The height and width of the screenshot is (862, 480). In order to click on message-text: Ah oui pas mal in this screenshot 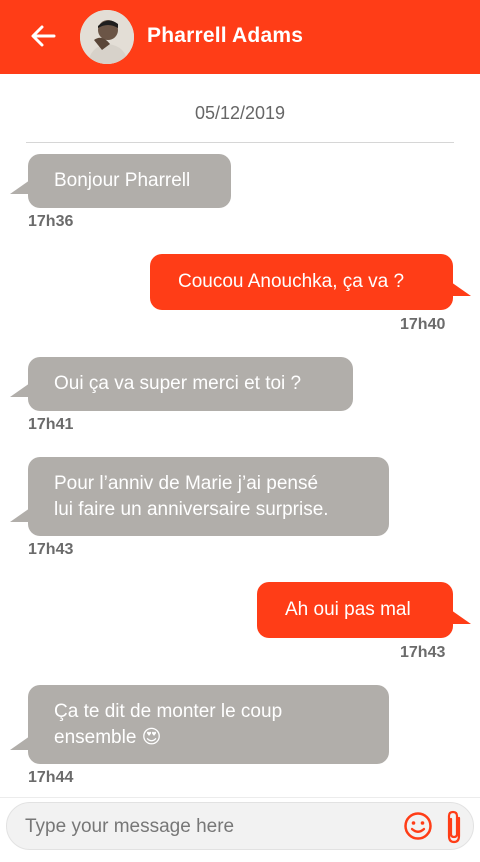, I will do `click(348, 609)`.